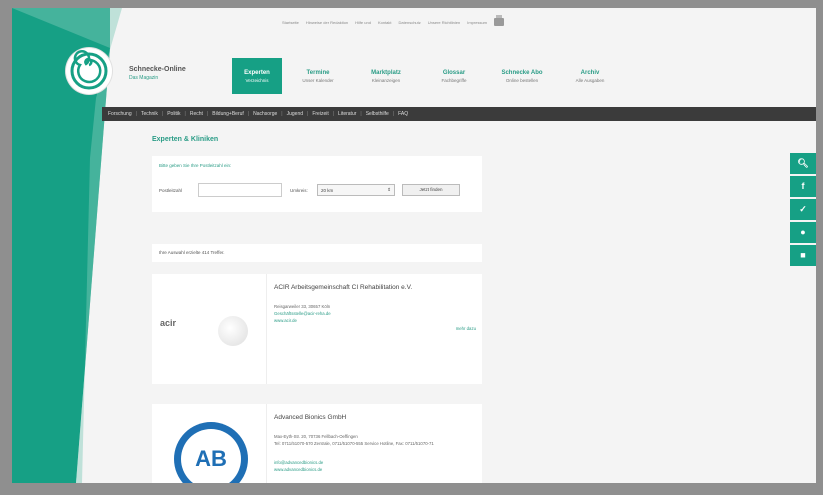  What do you see at coordinates (290, 22) in the screenshot?
I see `topbar-link-start: Startseite` at bounding box center [290, 22].